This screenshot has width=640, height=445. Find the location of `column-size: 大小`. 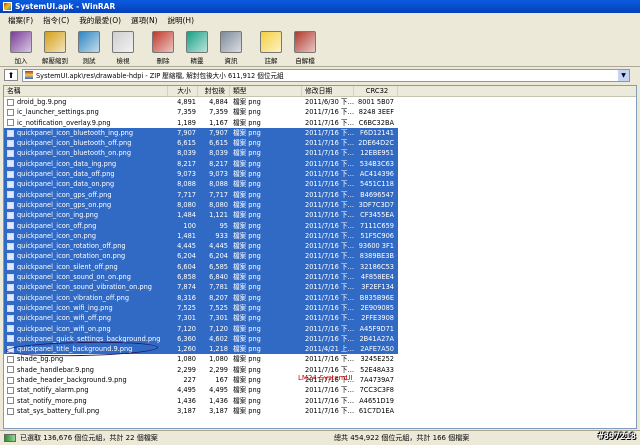

column-size: 大小 is located at coordinates (183, 91).